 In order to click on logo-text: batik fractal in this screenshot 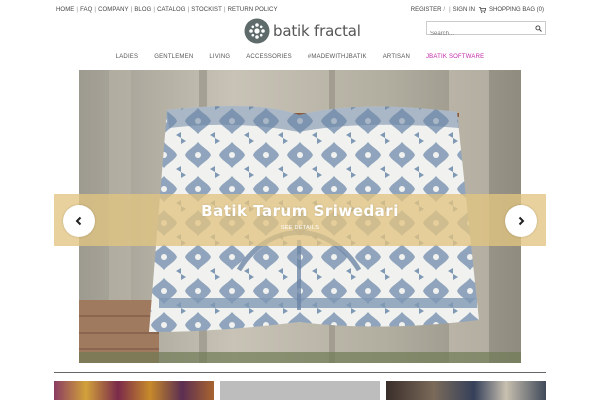, I will do `click(317, 31)`.